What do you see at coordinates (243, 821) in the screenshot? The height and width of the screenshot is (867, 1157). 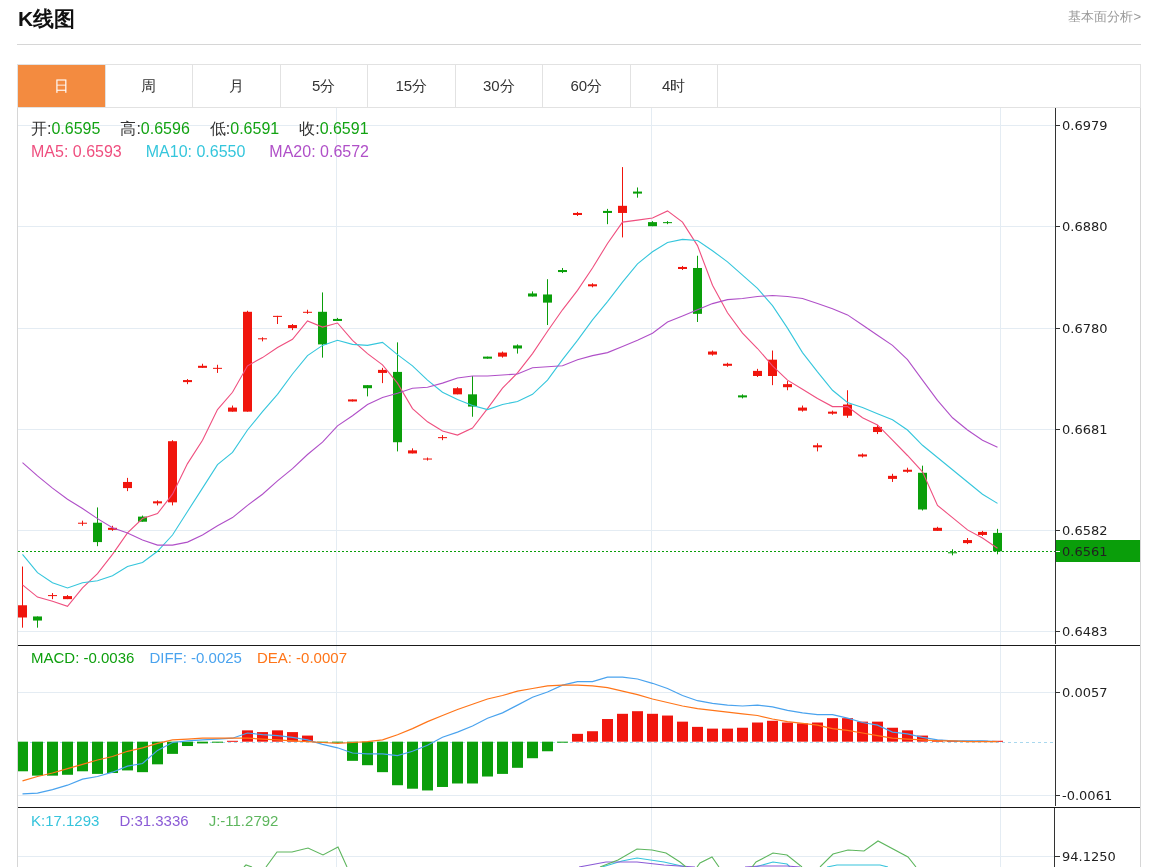 I see `kdj-legend-item: J:-11.2792` at bounding box center [243, 821].